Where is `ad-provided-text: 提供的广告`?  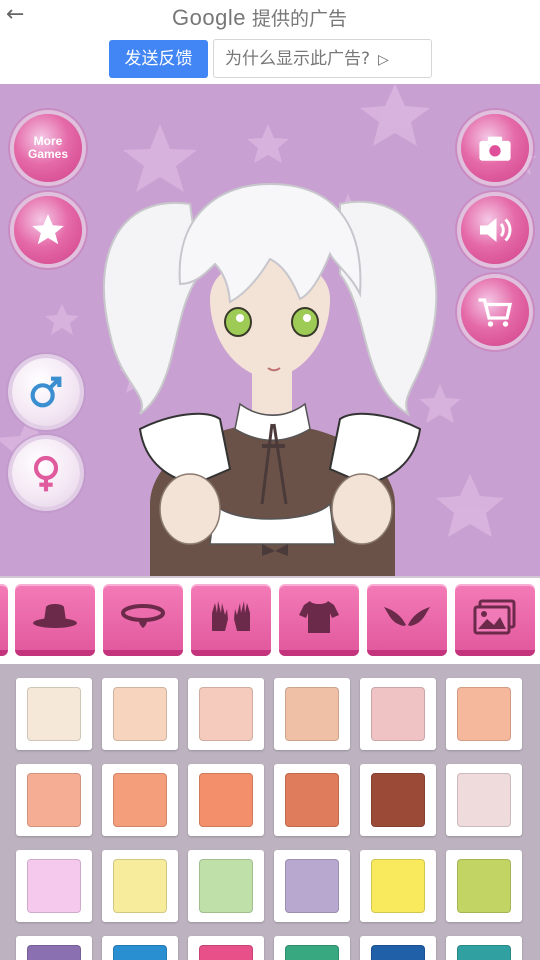
ad-provided-text: 提供的广告 is located at coordinates (299, 19).